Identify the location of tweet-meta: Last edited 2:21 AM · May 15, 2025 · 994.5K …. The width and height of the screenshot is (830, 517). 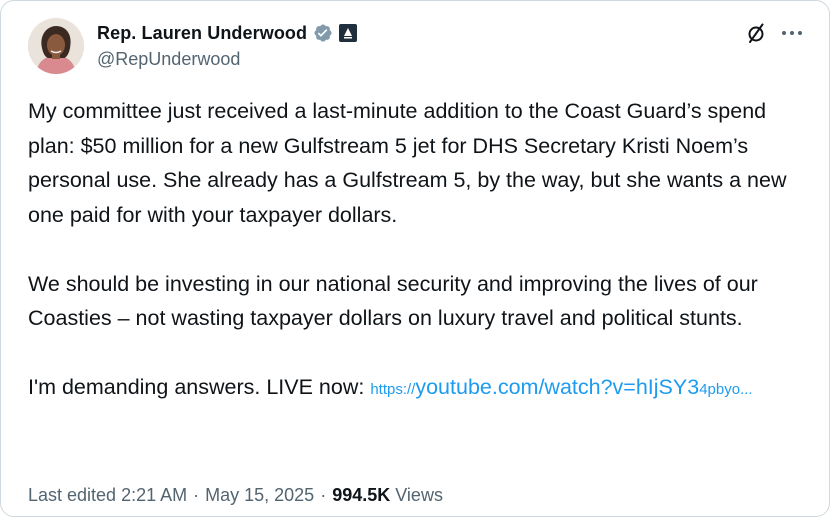
(235, 495).